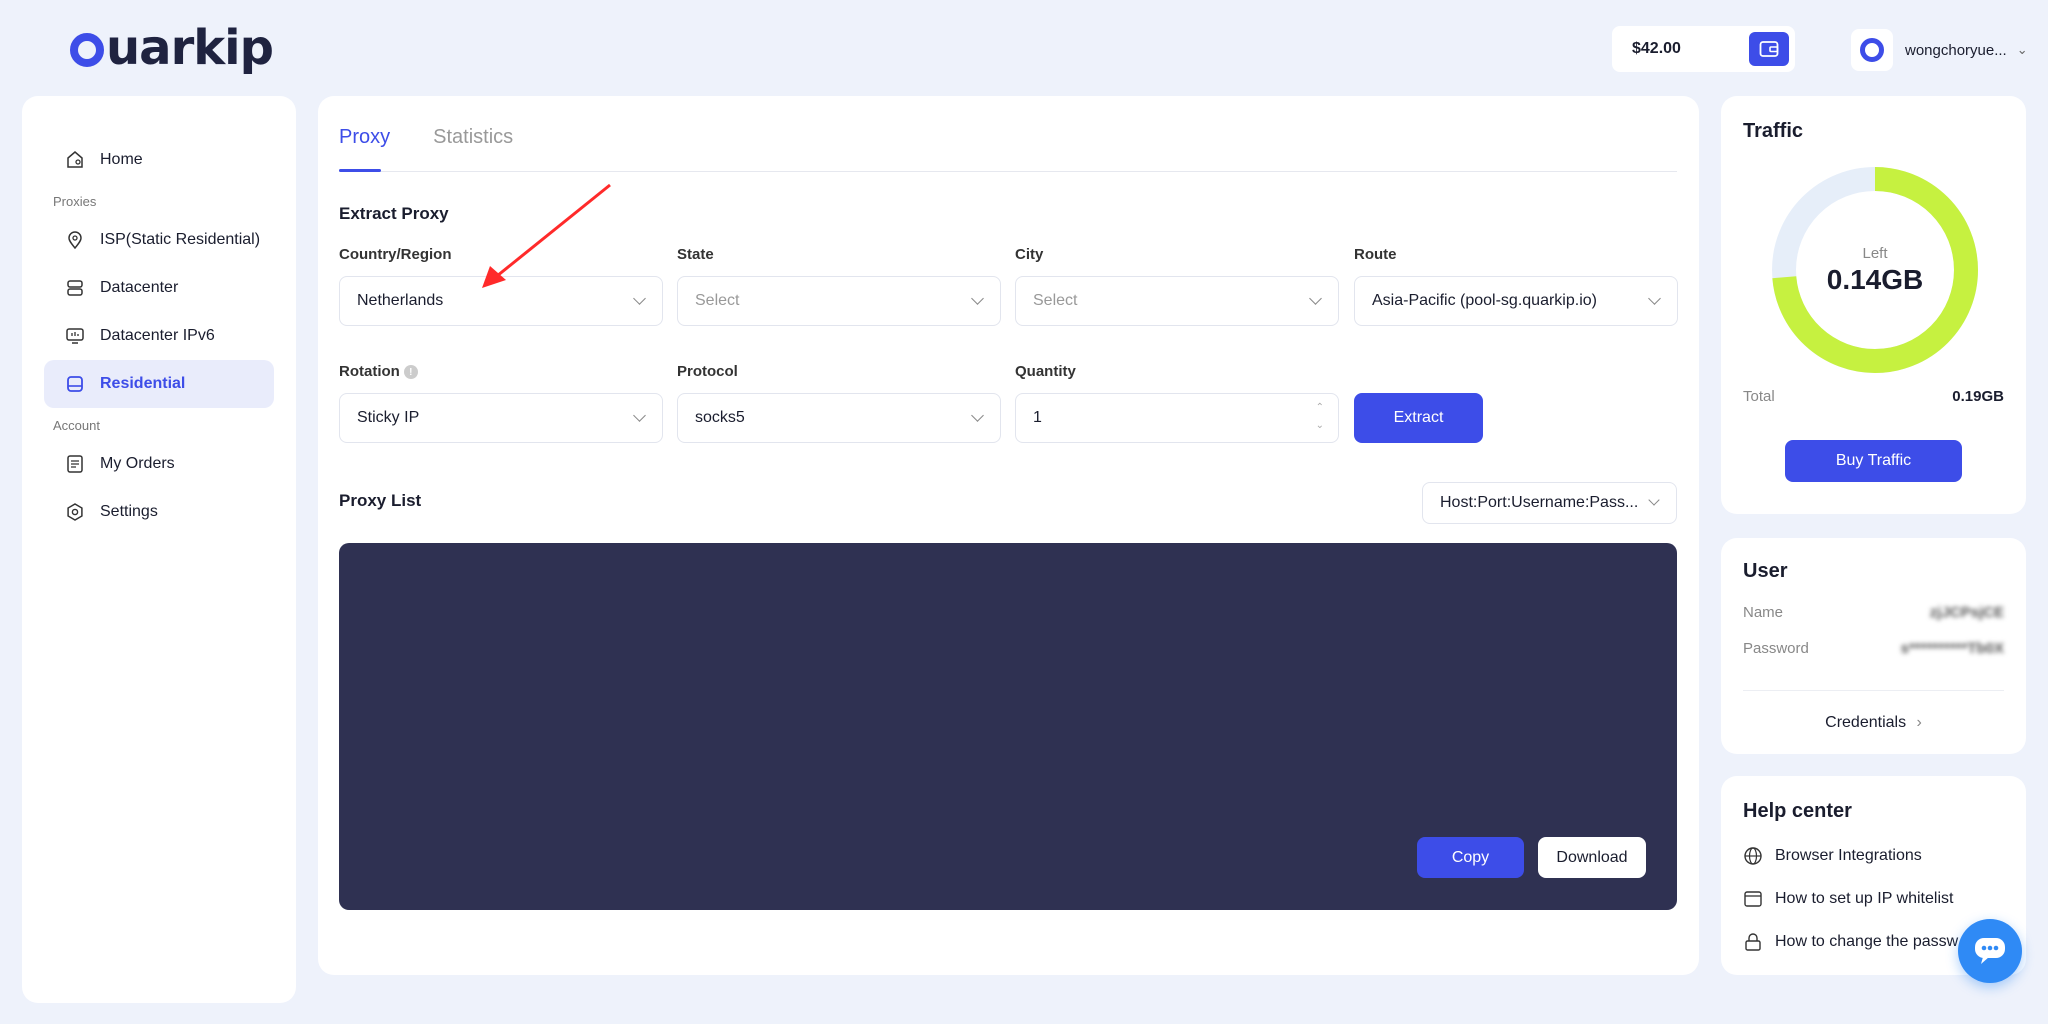  Describe the element at coordinates (1848, 855) in the screenshot. I see `help-item-label: Browser Integrations` at that location.